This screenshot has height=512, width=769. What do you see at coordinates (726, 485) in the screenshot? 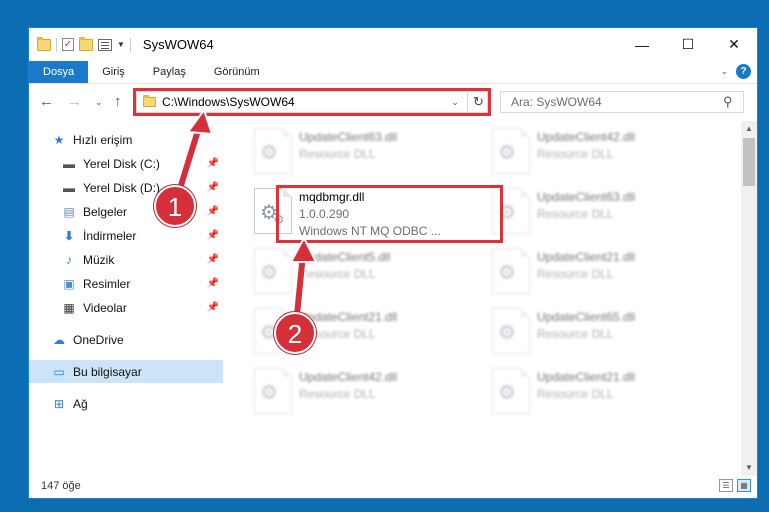
I see `details-view-icon: ☰` at bounding box center [726, 485].